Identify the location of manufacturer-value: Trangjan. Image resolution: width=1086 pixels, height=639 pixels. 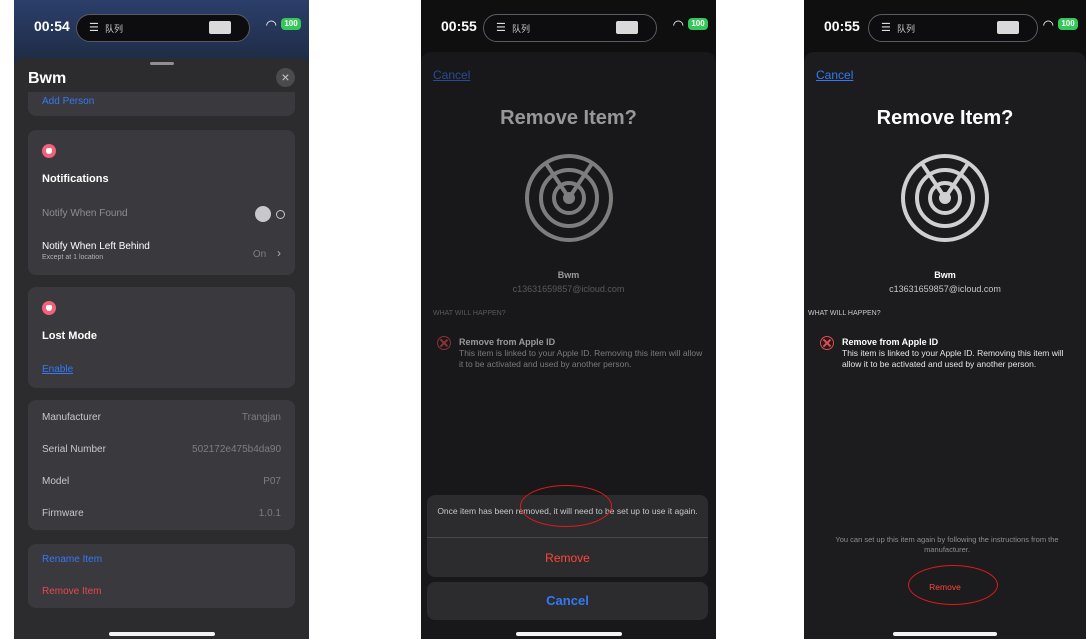
(261, 417).